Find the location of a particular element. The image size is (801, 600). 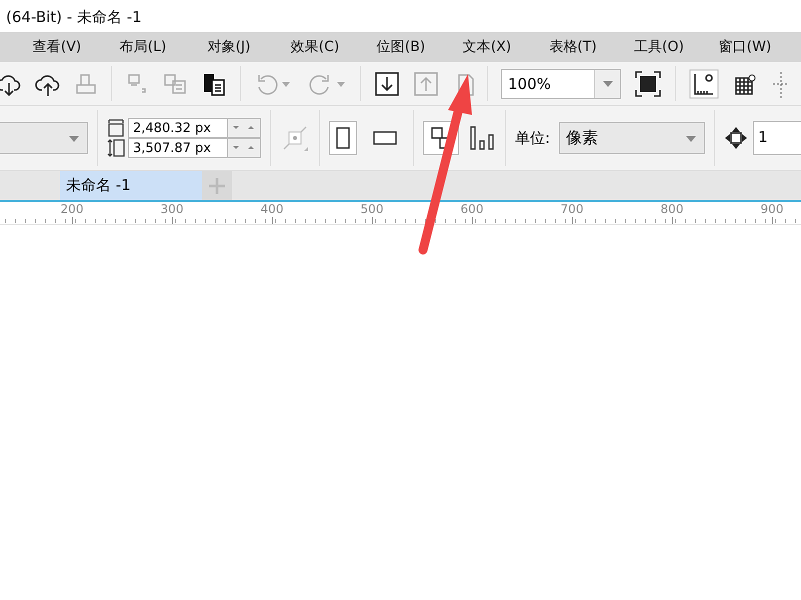

bars-icon is located at coordinates (482, 138).